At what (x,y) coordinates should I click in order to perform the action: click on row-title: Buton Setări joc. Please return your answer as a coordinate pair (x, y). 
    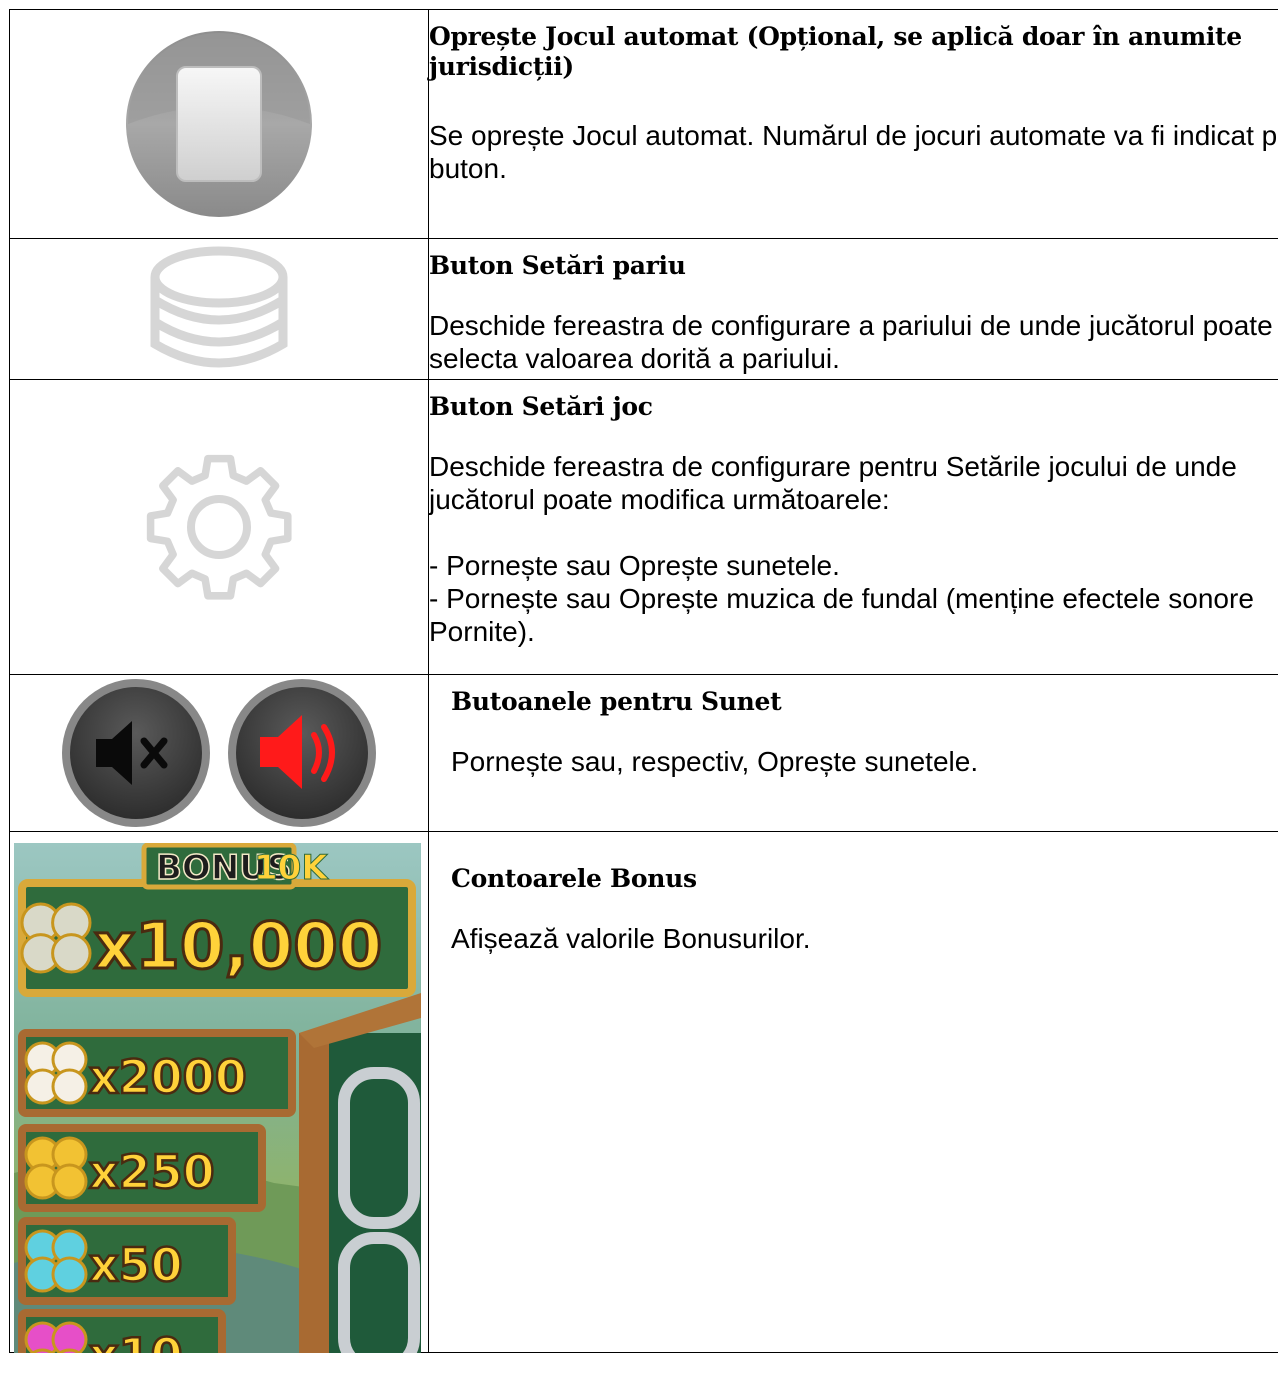
    Looking at the image, I should click on (541, 406).